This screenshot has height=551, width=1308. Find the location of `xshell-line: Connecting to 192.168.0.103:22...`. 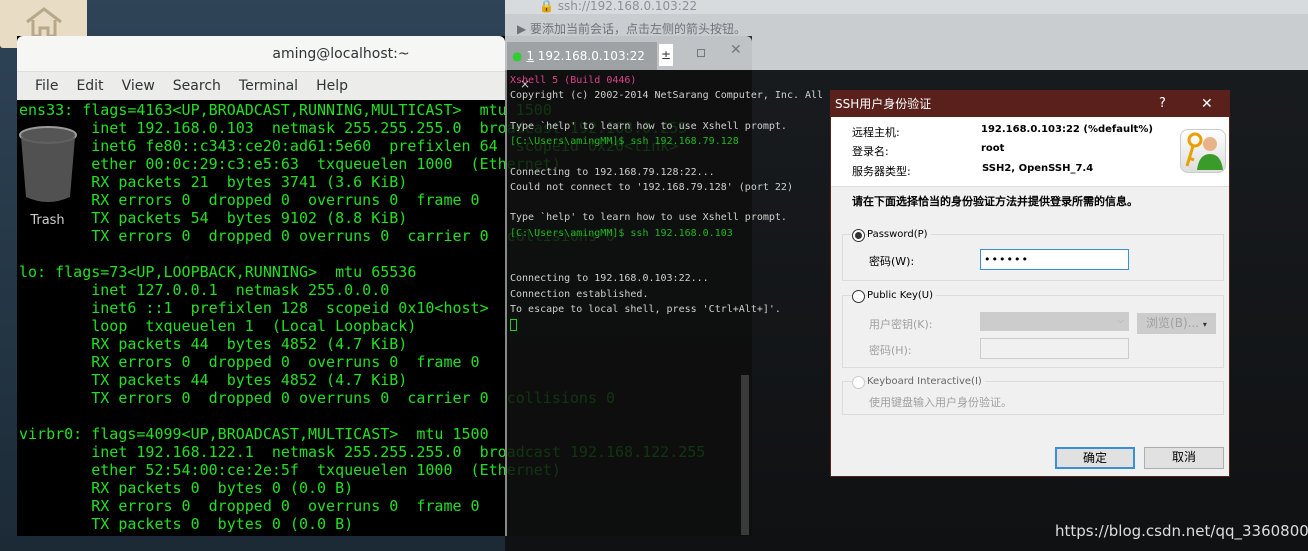

xshell-line: Connecting to 192.168.0.103:22... is located at coordinates (609, 279).